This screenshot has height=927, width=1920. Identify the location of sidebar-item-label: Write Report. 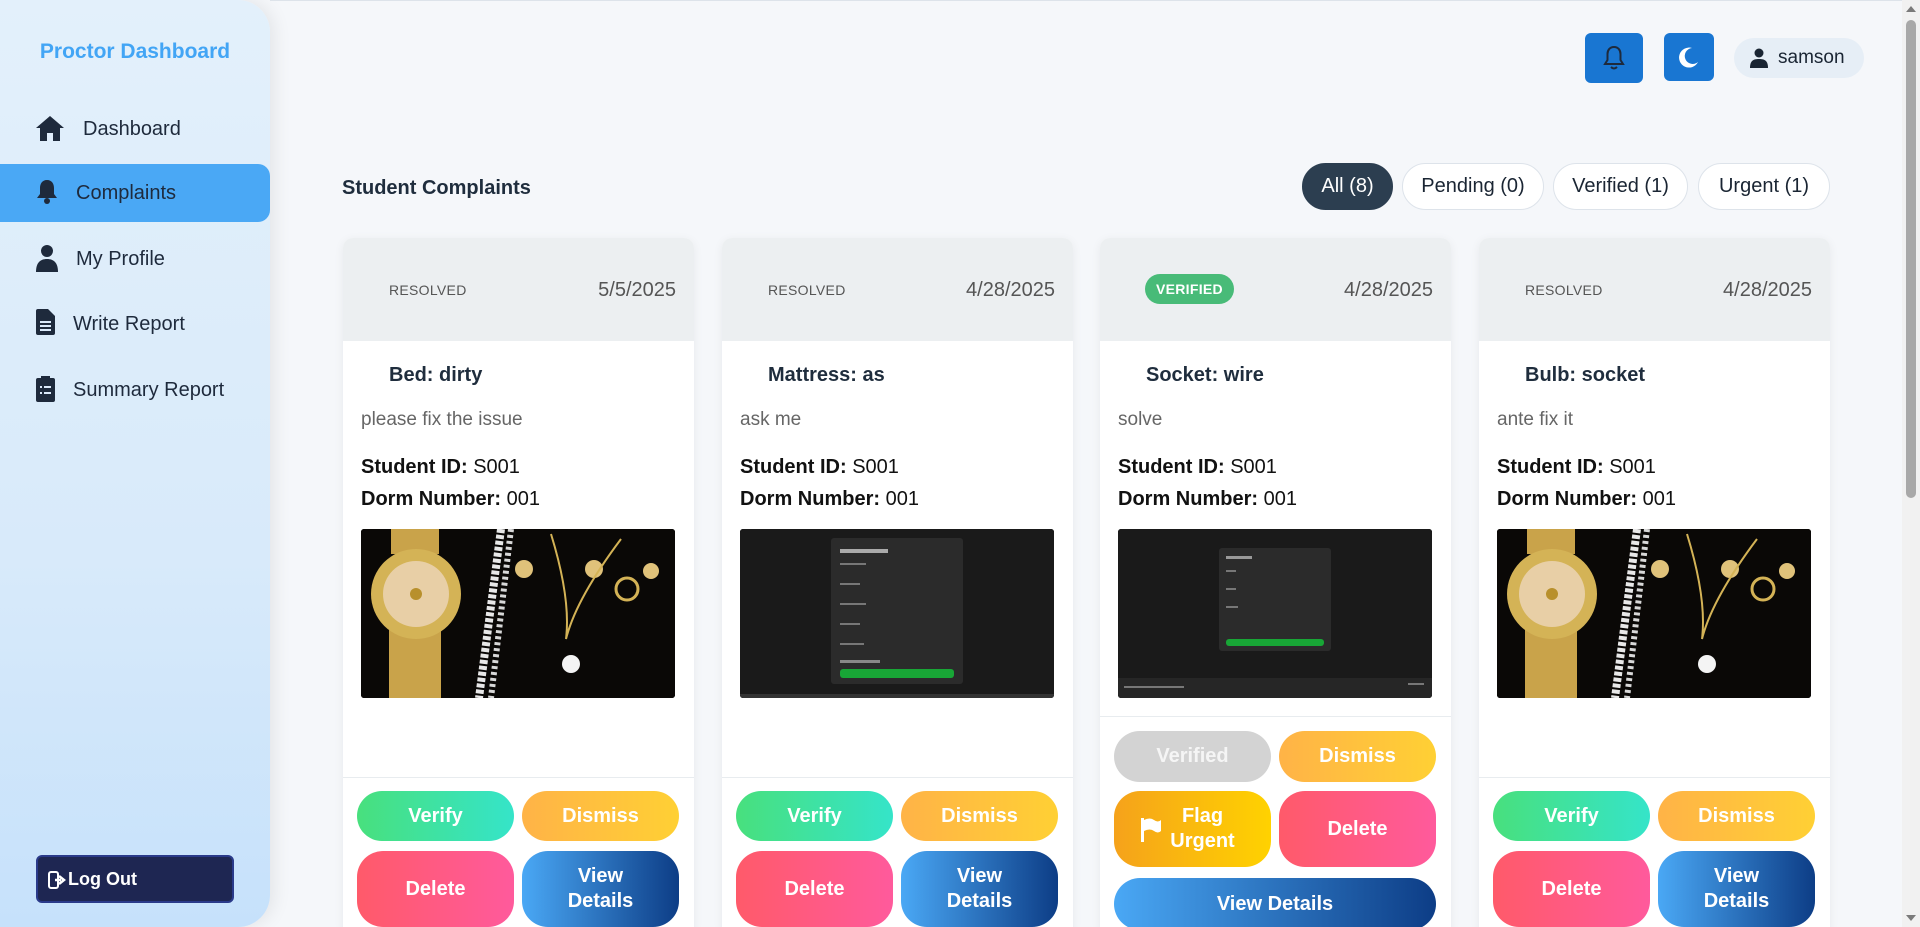
(129, 323).